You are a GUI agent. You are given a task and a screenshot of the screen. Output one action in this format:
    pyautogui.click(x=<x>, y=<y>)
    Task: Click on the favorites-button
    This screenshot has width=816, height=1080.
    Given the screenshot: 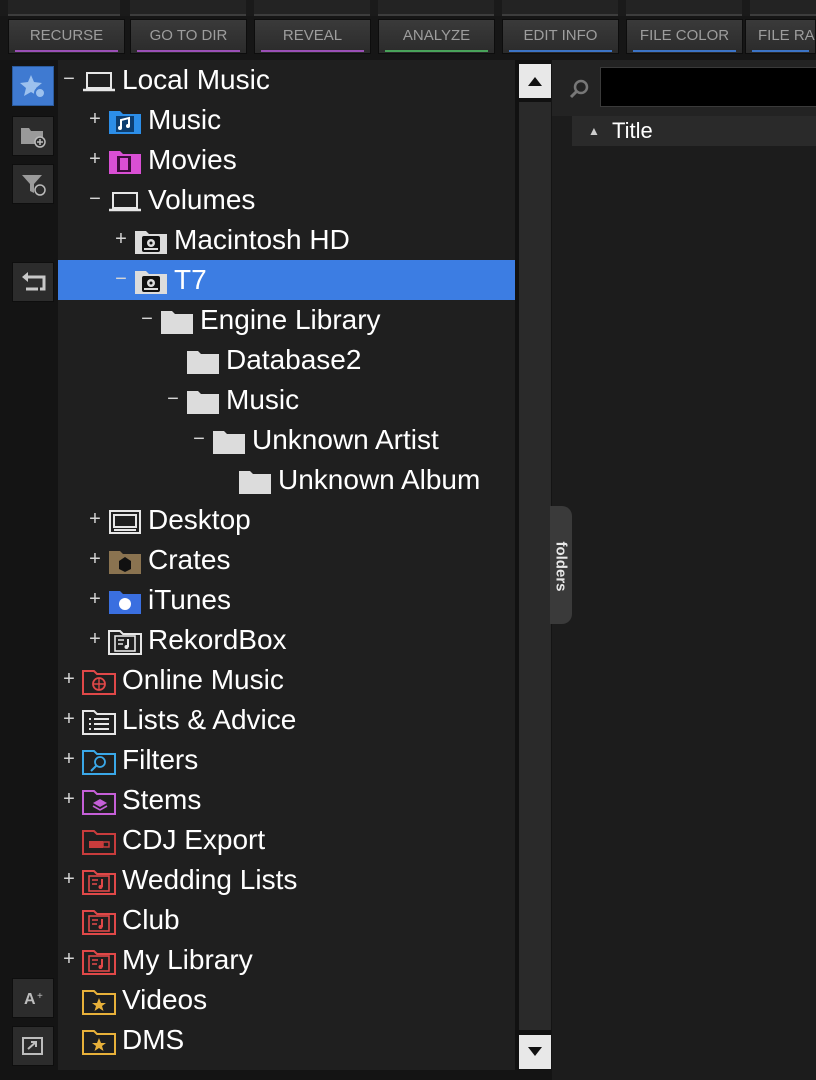 What is the action you would take?
    pyautogui.click(x=33, y=86)
    